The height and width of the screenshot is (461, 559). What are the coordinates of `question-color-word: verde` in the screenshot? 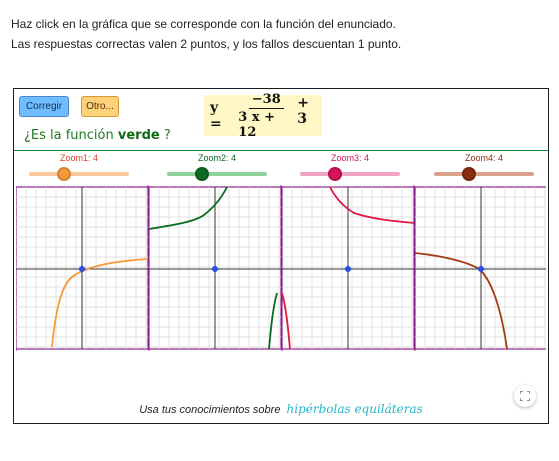 It's located at (138, 135).